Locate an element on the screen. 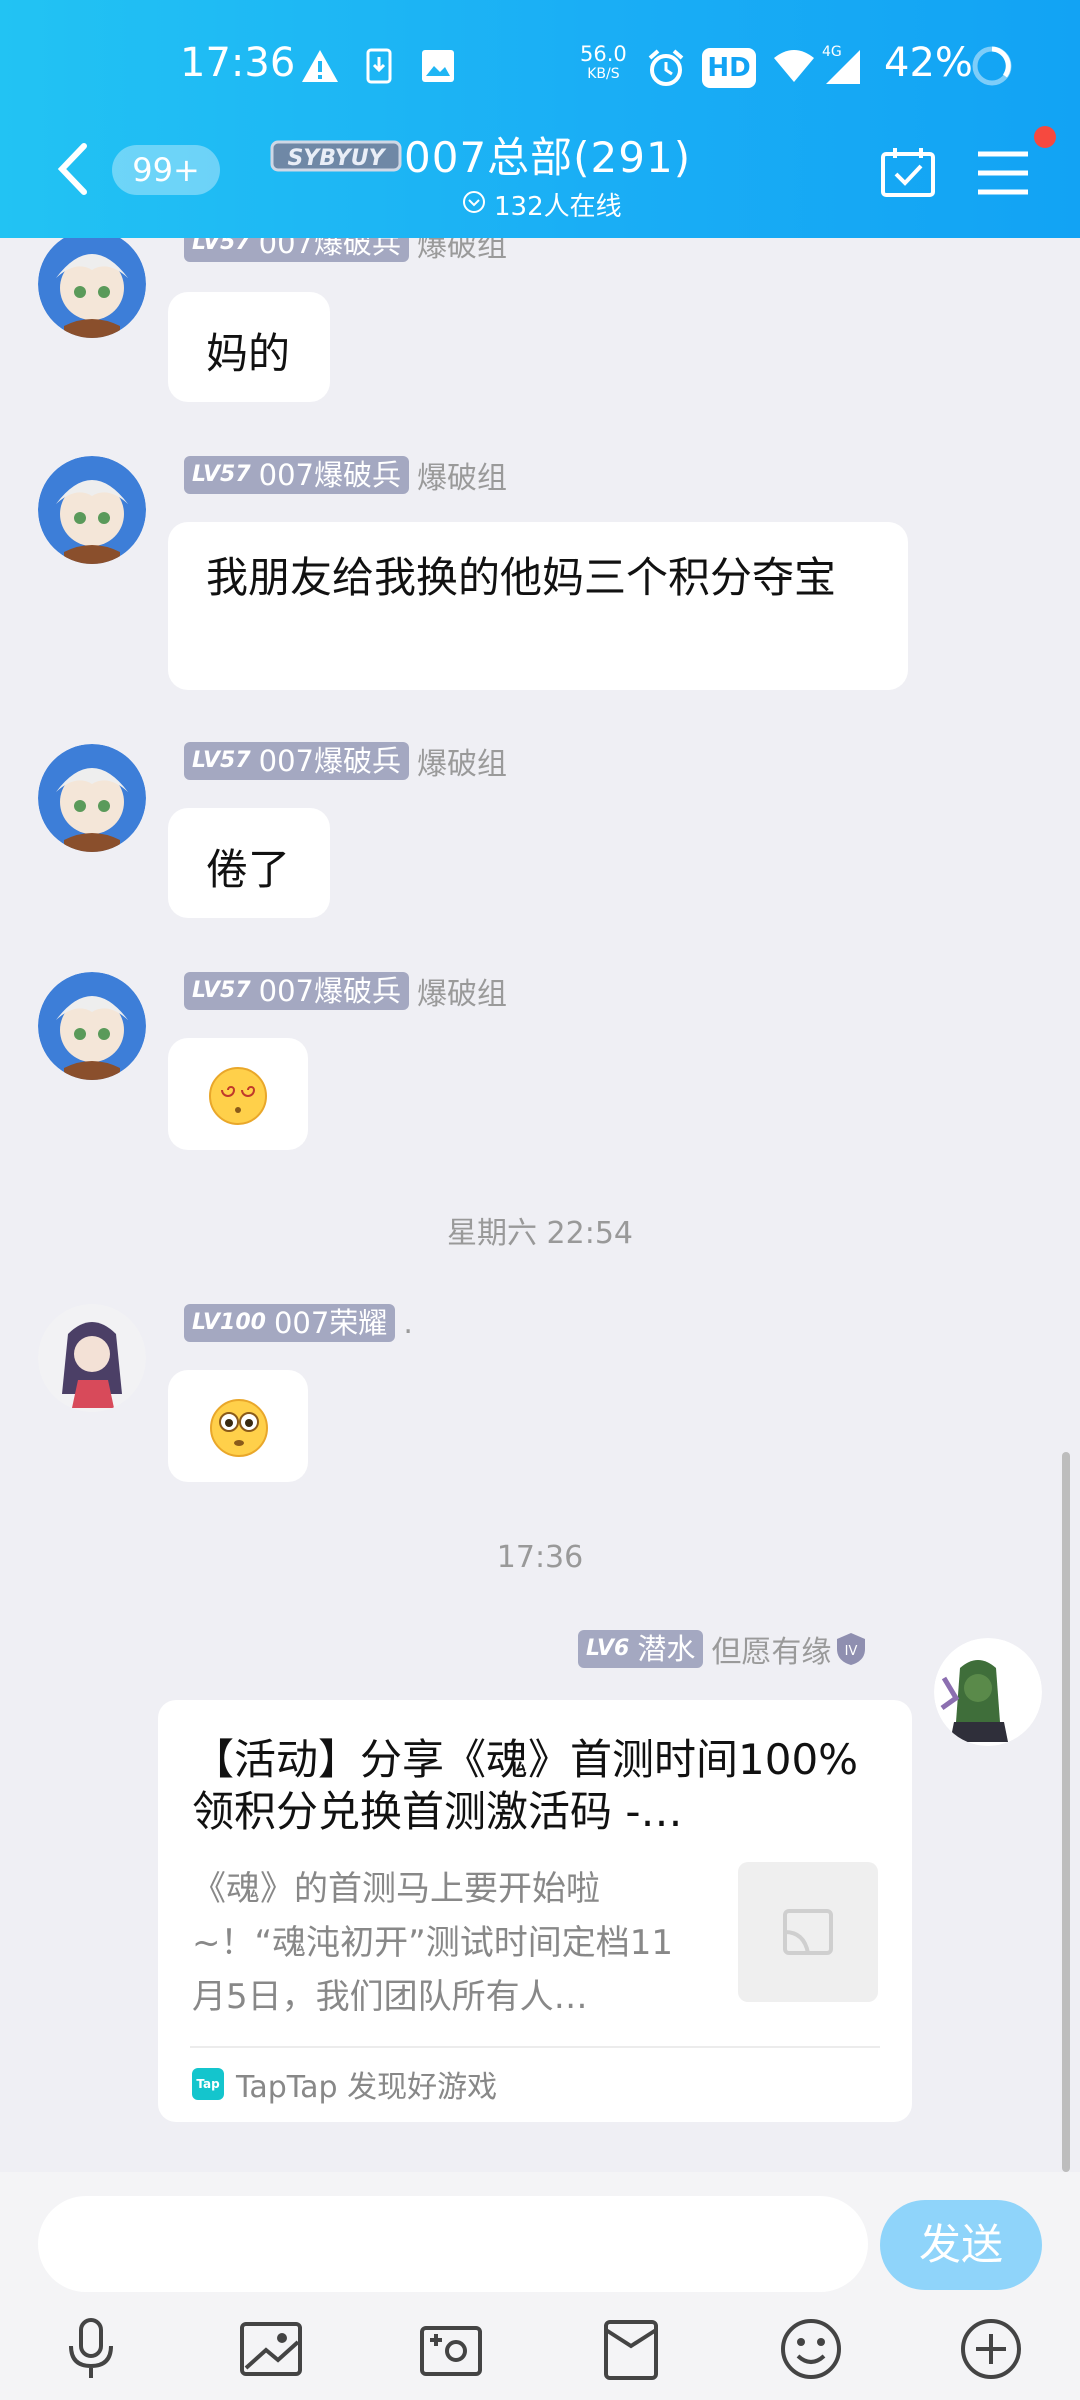  microphone-icon is located at coordinates (91, 2349).